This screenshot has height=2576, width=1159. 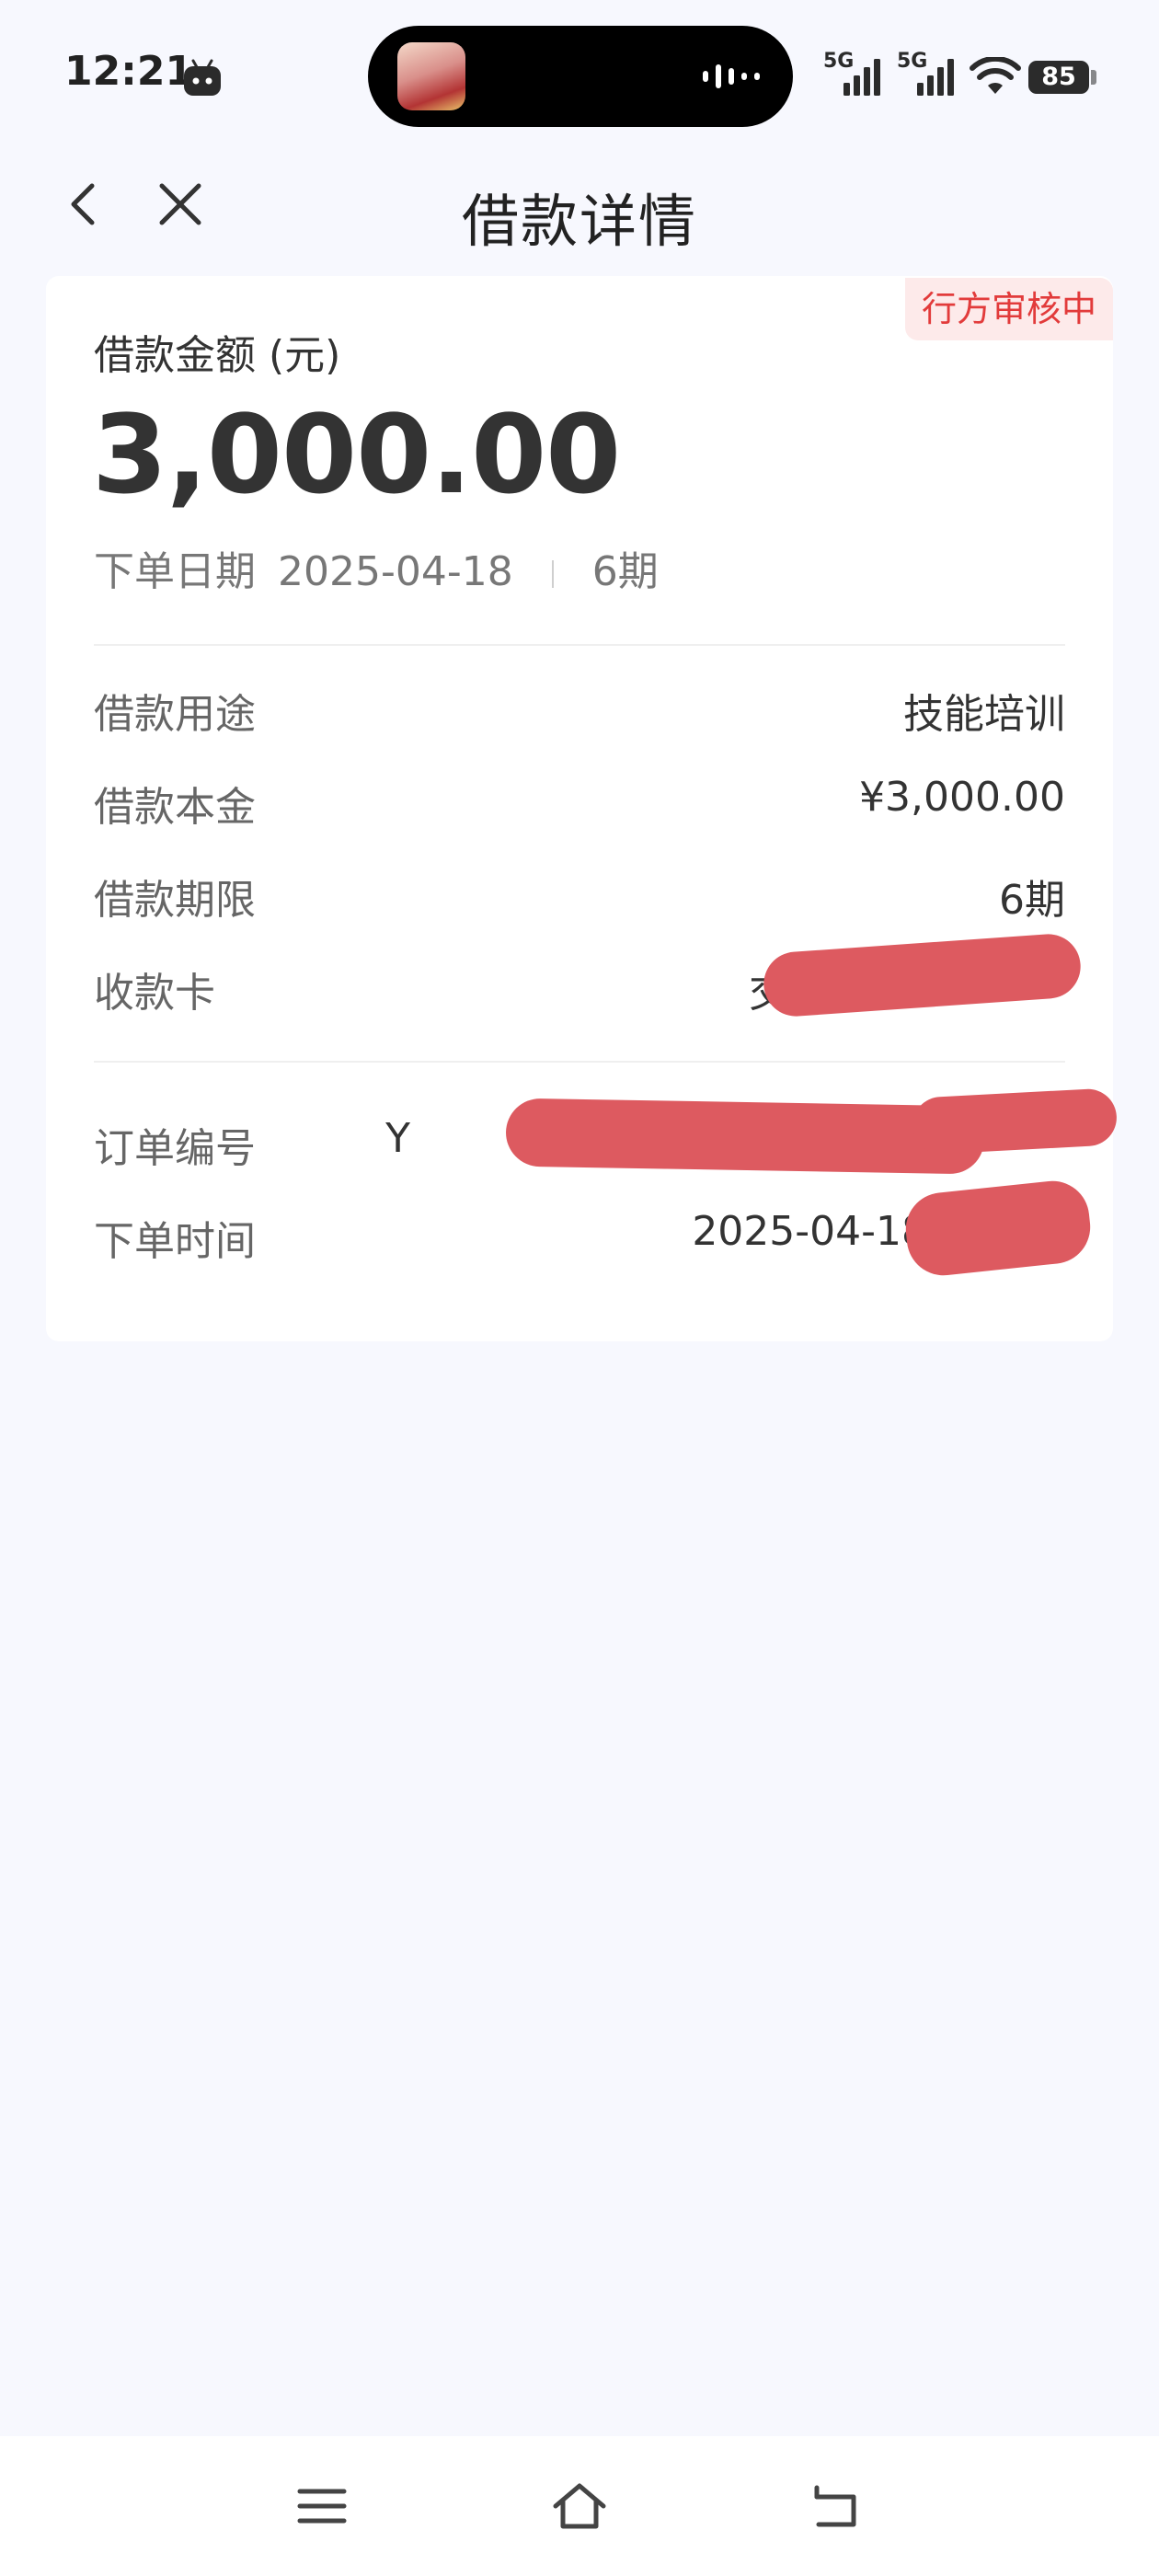 What do you see at coordinates (356, 454) in the screenshot?
I see `amount-value: 3,000.00` at bounding box center [356, 454].